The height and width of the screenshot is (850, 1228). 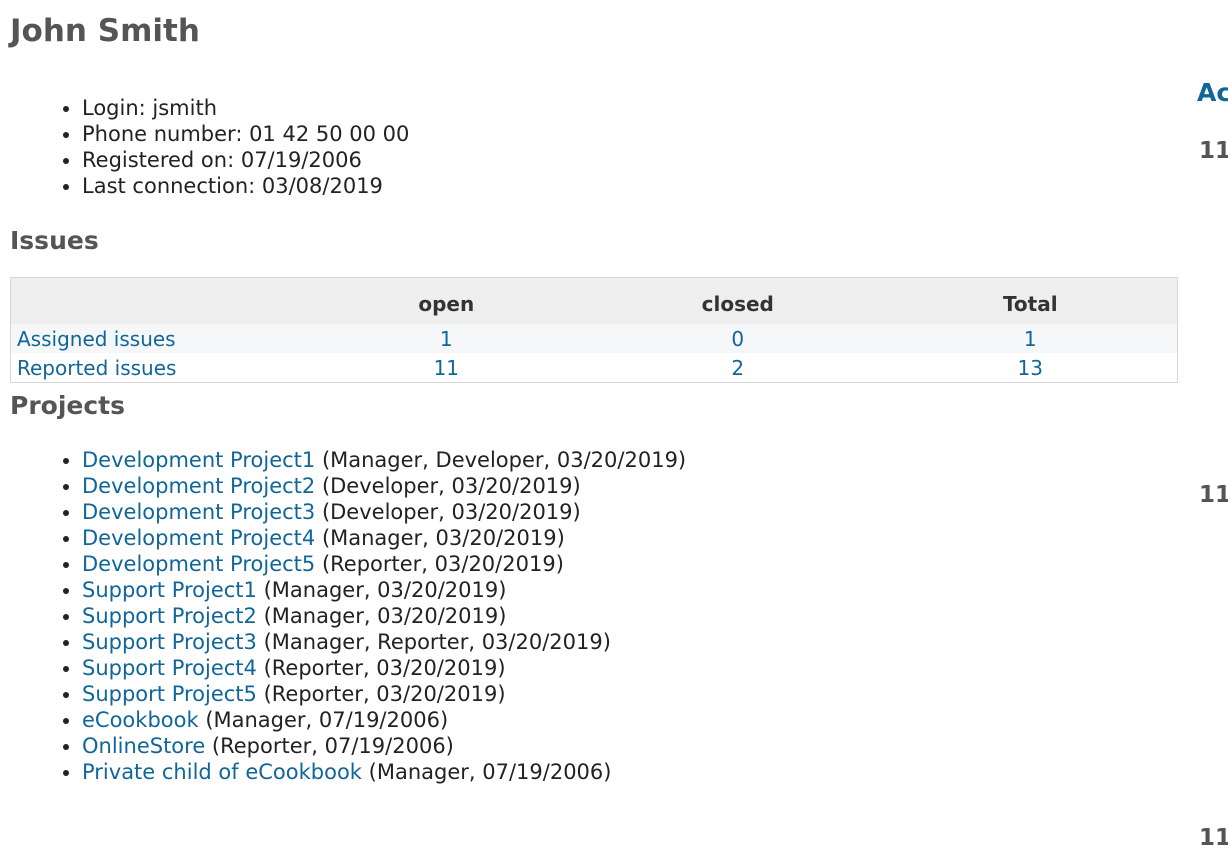 I want to click on project-roles: (Manager, Reporter, 03/20/2019), so click(x=433, y=642).